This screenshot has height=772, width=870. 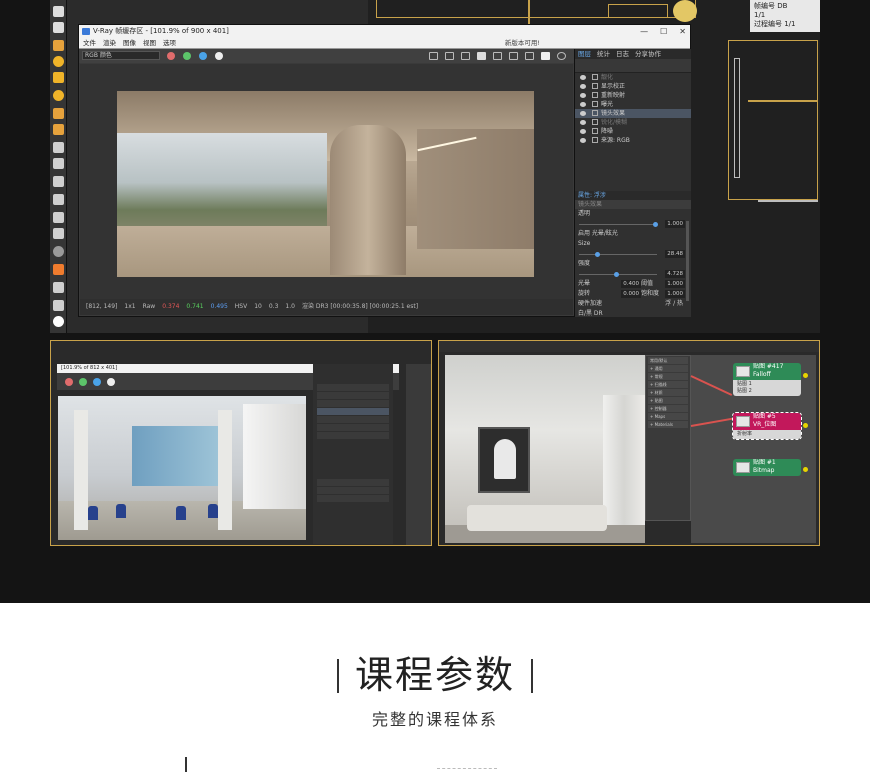 I want to click on layer-item-selected: 镜头效果, so click(x=633, y=113).